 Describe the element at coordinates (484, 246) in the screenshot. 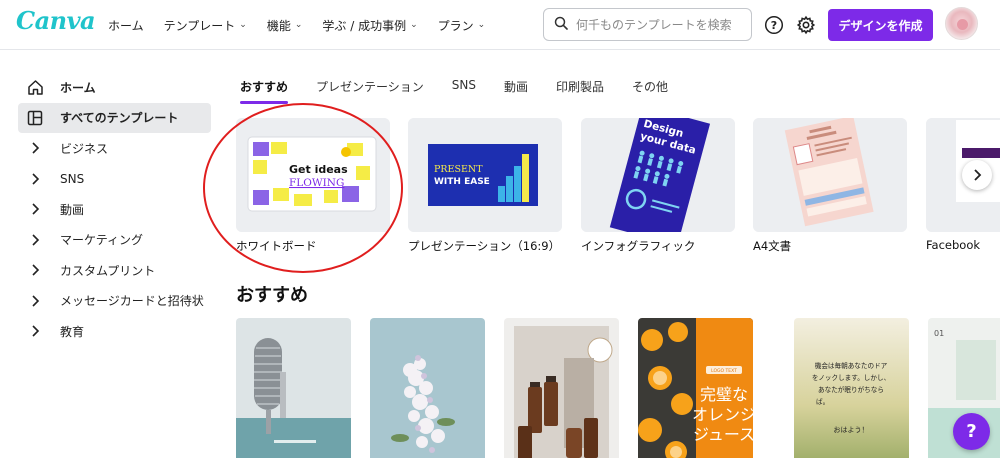

I see `category-label: プレゼンテーション（16:9）` at that location.